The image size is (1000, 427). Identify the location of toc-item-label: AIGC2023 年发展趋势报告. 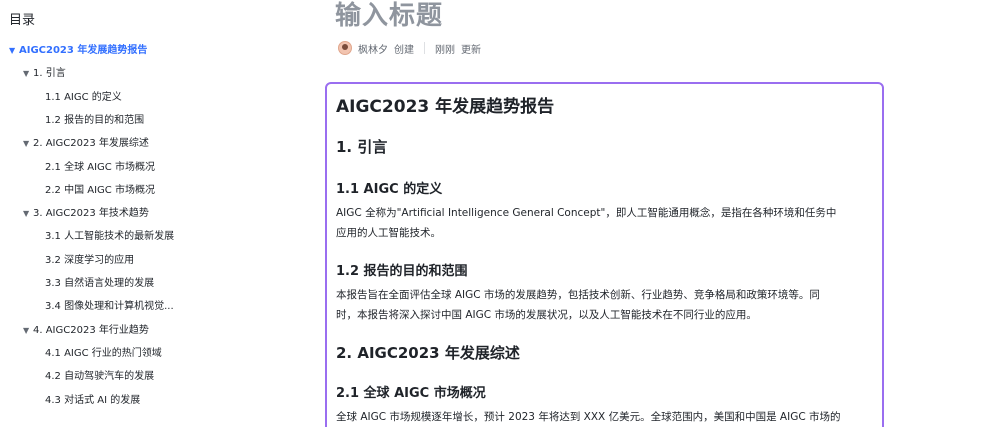
(83, 50).